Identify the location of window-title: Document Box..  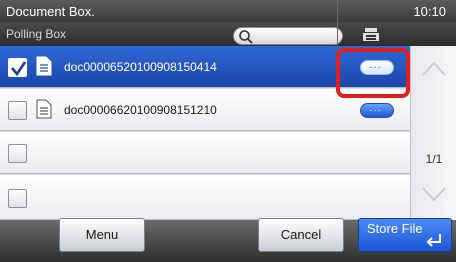
(50, 11).